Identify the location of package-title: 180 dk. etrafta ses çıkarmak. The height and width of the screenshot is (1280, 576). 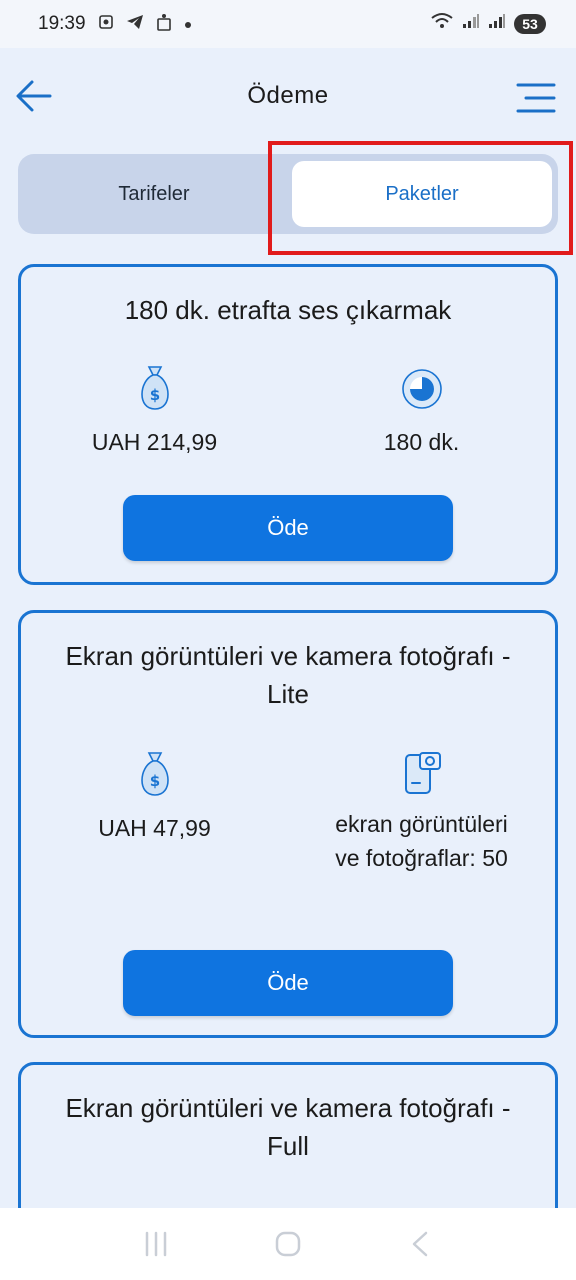
(288, 310).